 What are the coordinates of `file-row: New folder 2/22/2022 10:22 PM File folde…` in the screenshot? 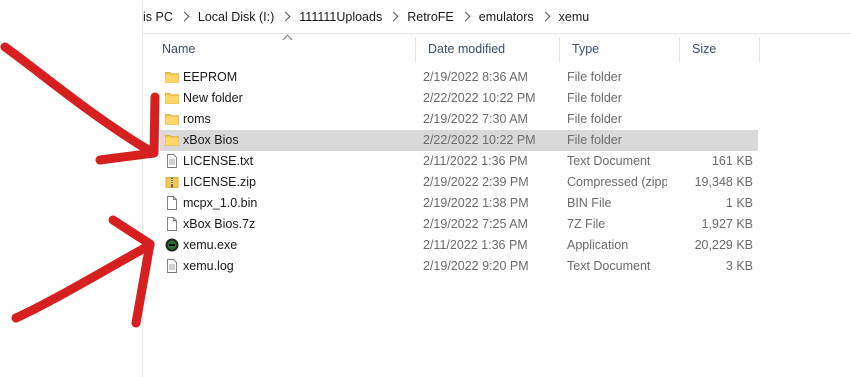 It's located at (459, 98).